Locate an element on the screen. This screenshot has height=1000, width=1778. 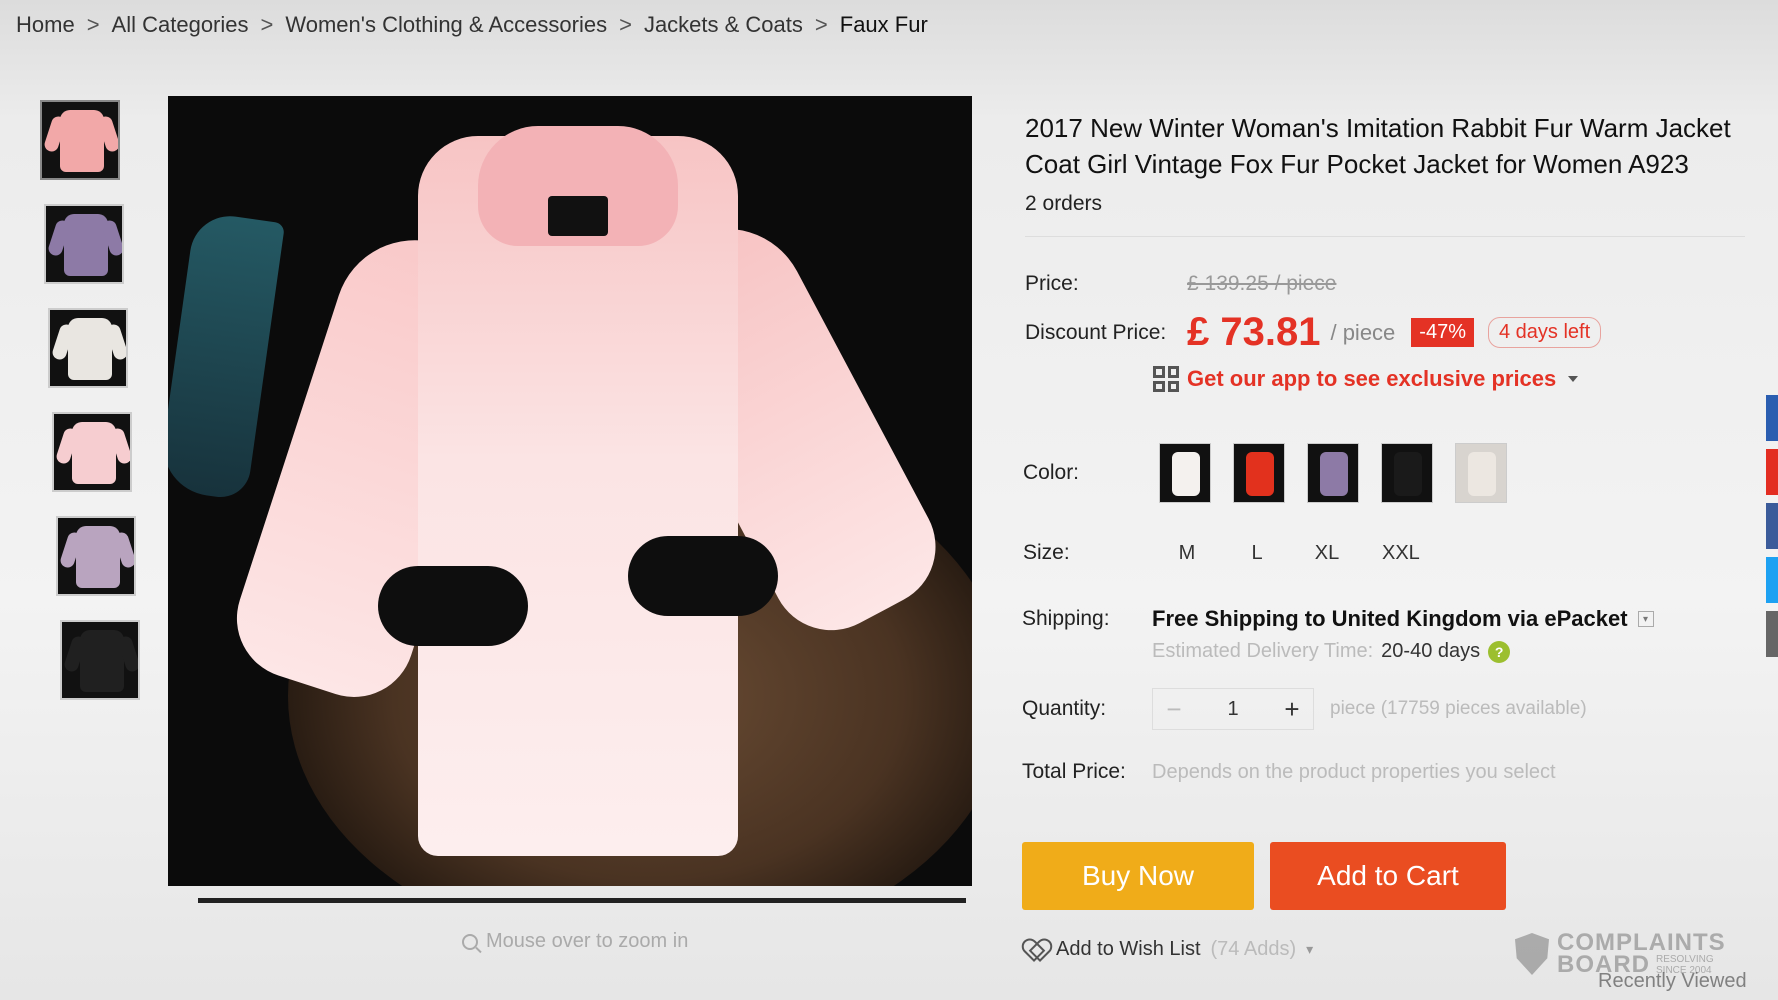
size-option-l: L is located at coordinates (1257, 553).